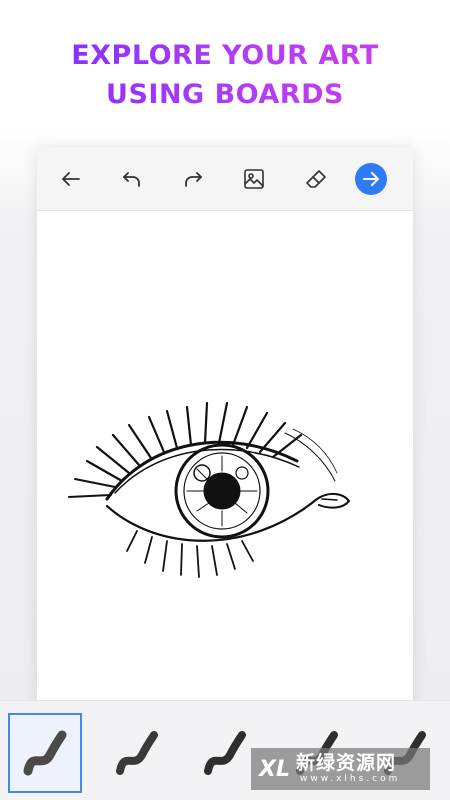 Image resolution: width=450 pixels, height=800 pixels. I want to click on eraser-icon, so click(316, 179).